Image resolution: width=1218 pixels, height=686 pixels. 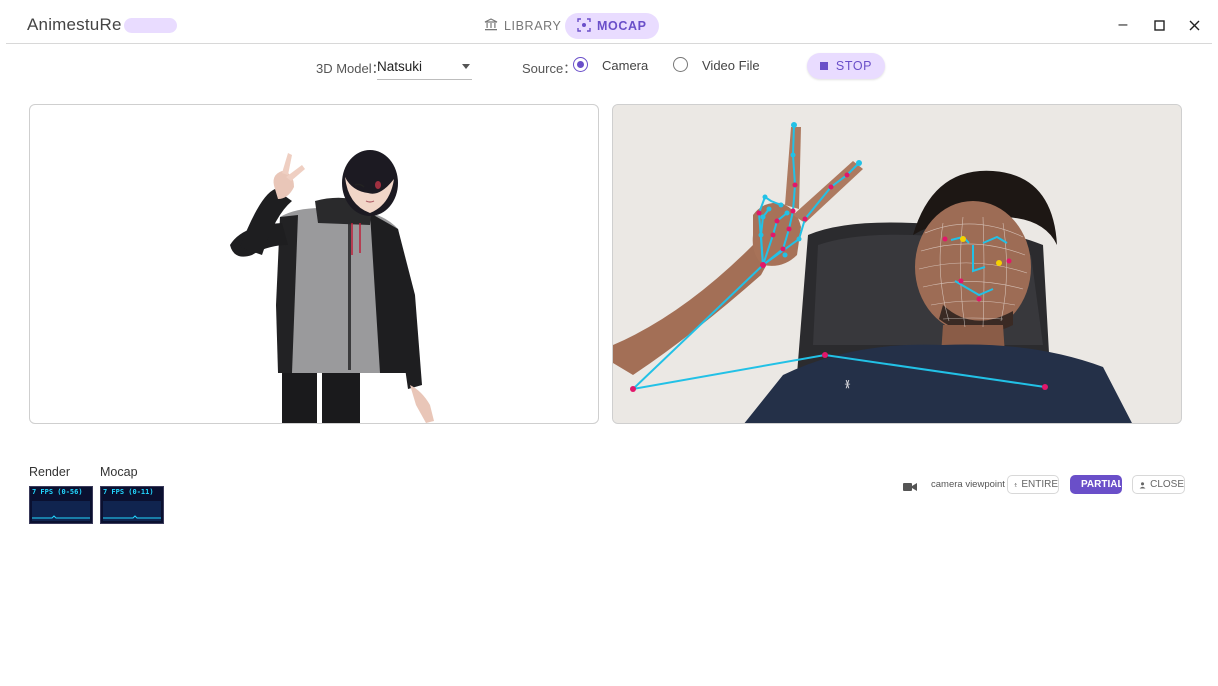 I want to click on close-icon, so click(x=1194, y=25).